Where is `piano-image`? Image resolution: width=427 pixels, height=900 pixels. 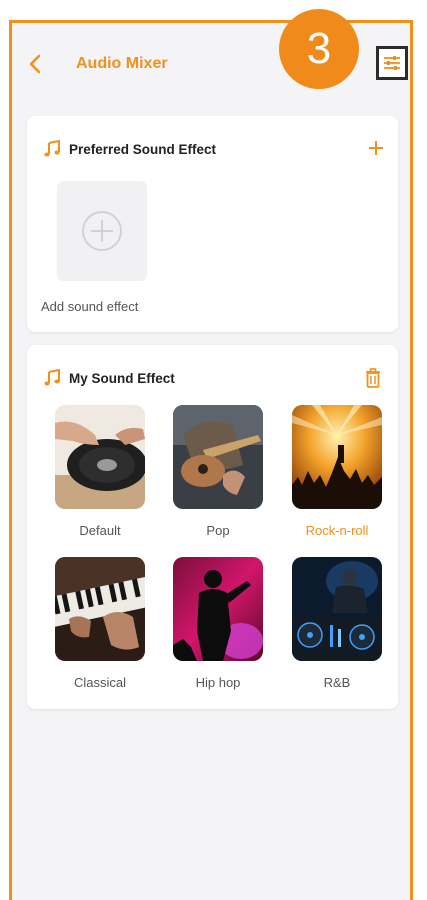 piano-image is located at coordinates (100, 609).